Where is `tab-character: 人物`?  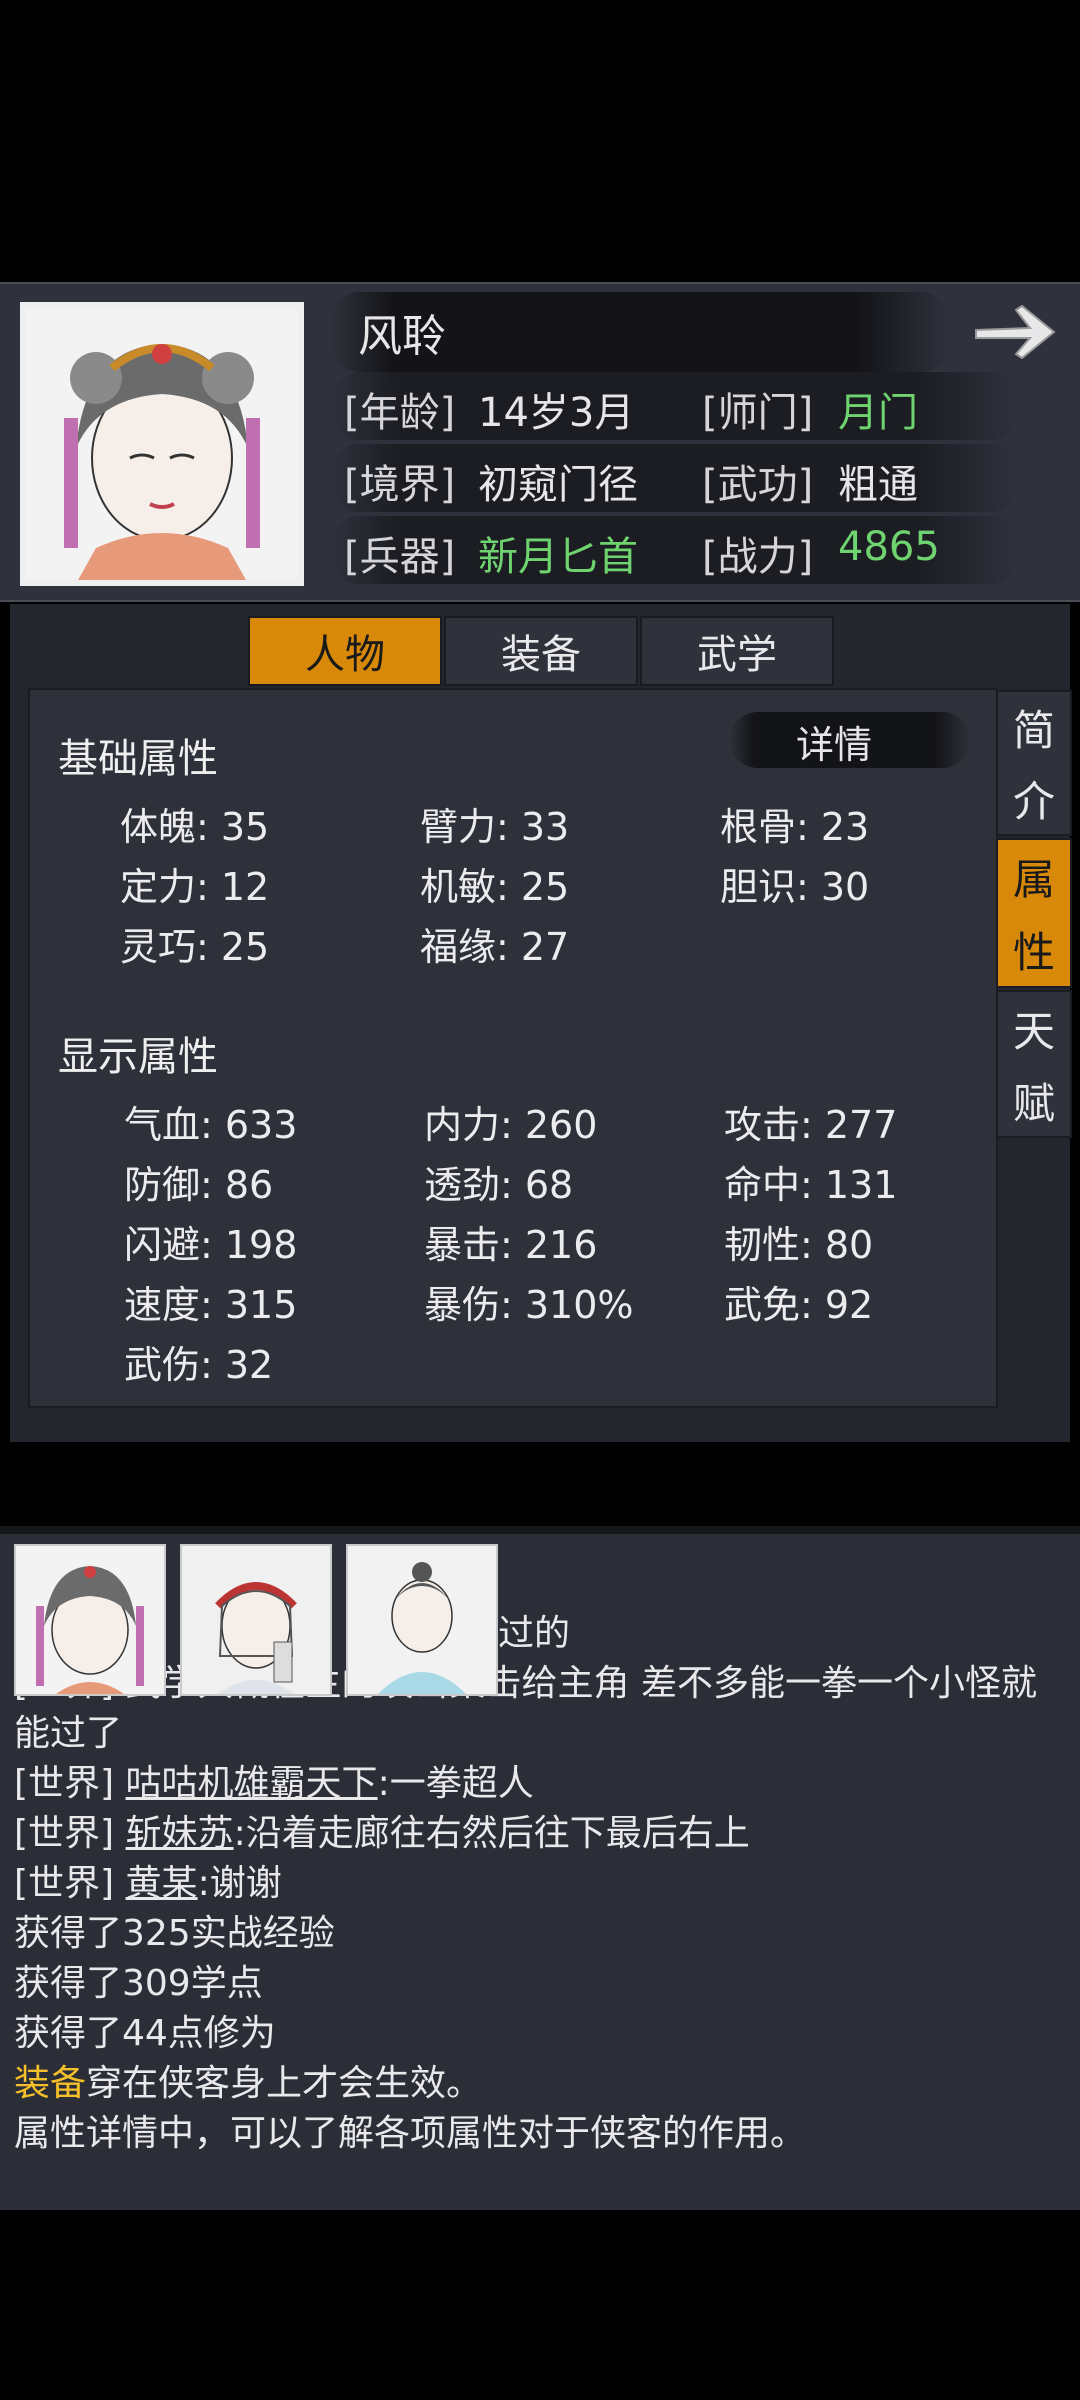
tab-character: 人物 is located at coordinates (345, 651).